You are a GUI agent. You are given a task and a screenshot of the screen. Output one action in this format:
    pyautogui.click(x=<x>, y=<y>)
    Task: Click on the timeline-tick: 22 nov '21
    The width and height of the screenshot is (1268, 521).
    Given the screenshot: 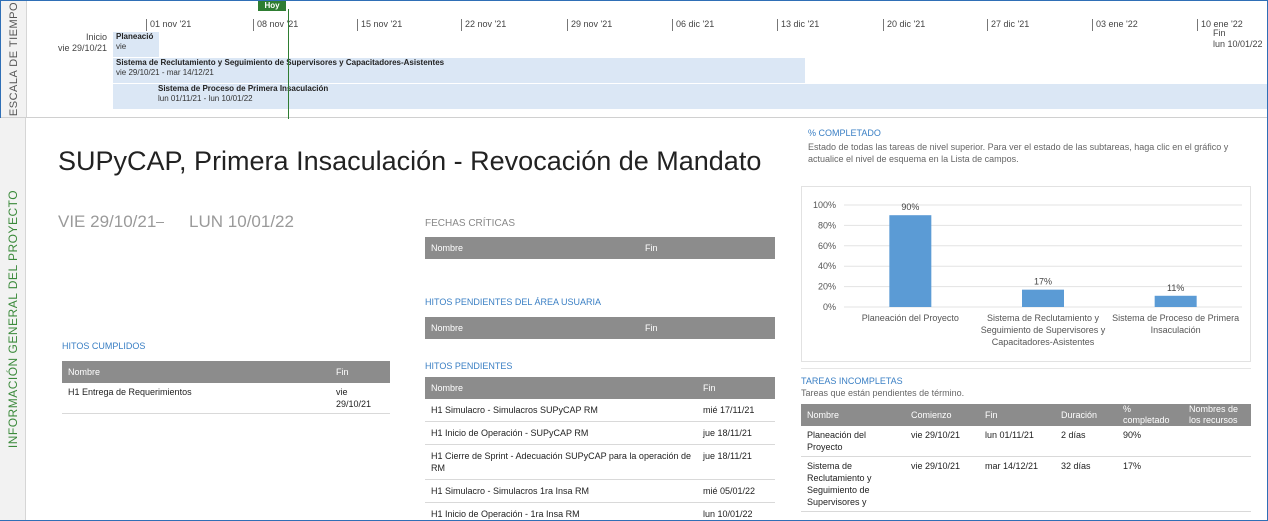 What is the action you would take?
    pyautogui.click(x=483, y=25)
    